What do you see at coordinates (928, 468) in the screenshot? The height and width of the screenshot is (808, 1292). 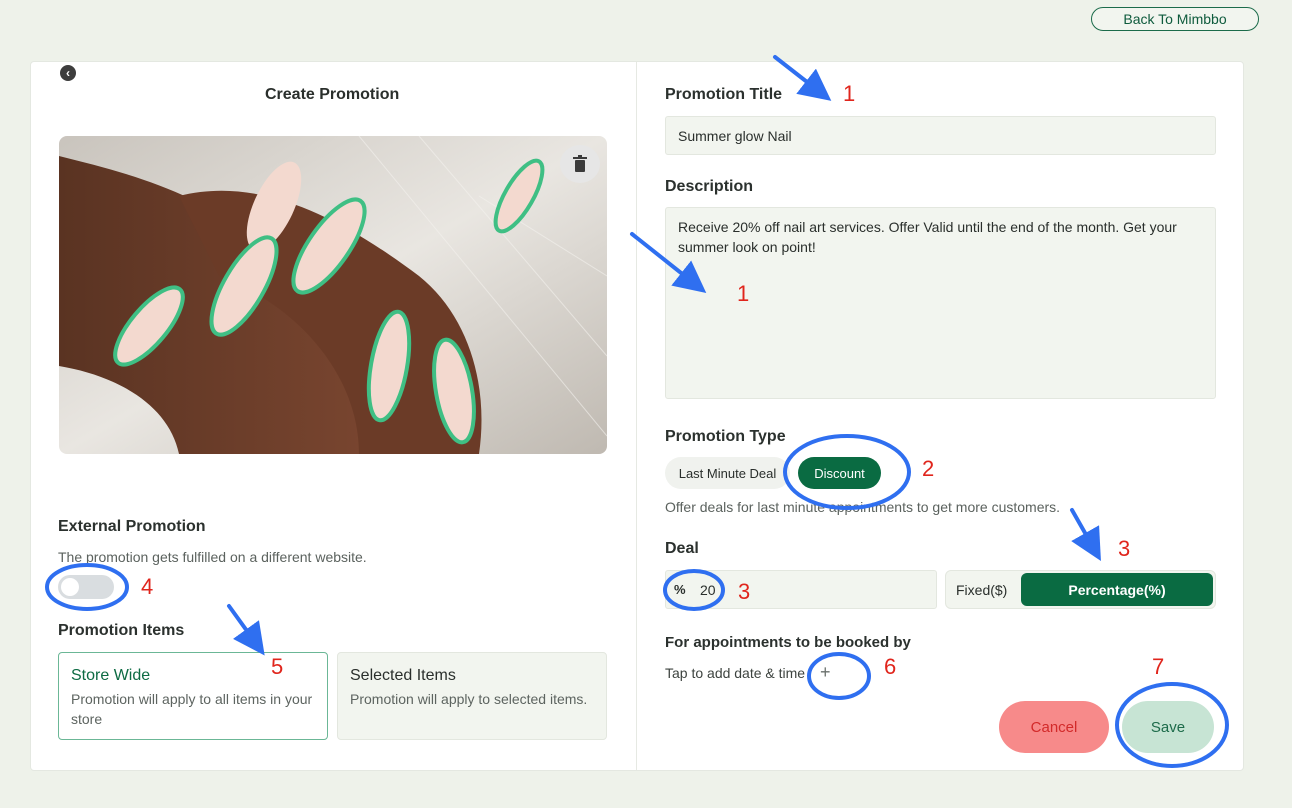 I see `annotation-number: 2` at bounding box center [928, 468].